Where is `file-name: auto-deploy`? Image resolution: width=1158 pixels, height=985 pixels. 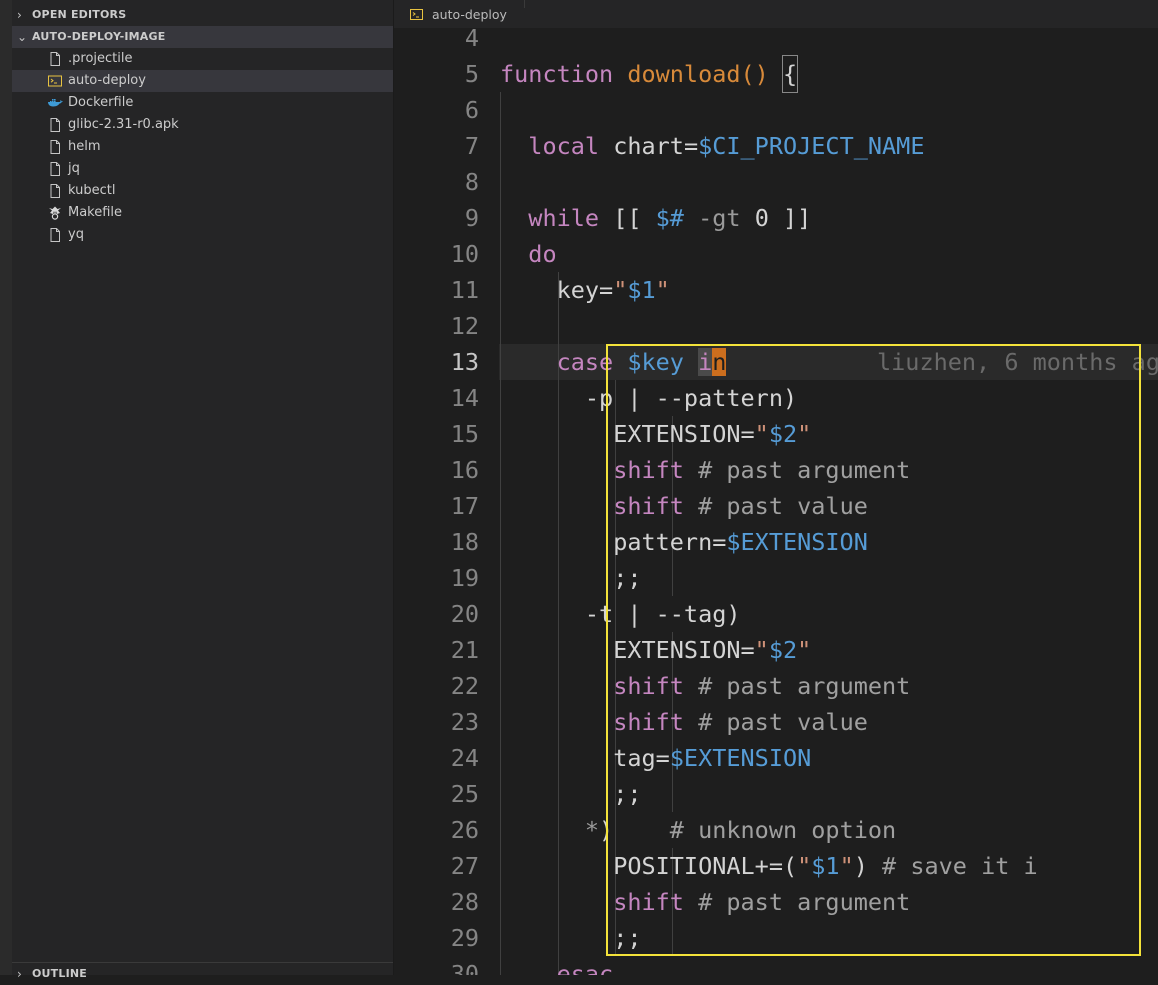
file-name: auto-deploy is located at coordinates (107, 80).